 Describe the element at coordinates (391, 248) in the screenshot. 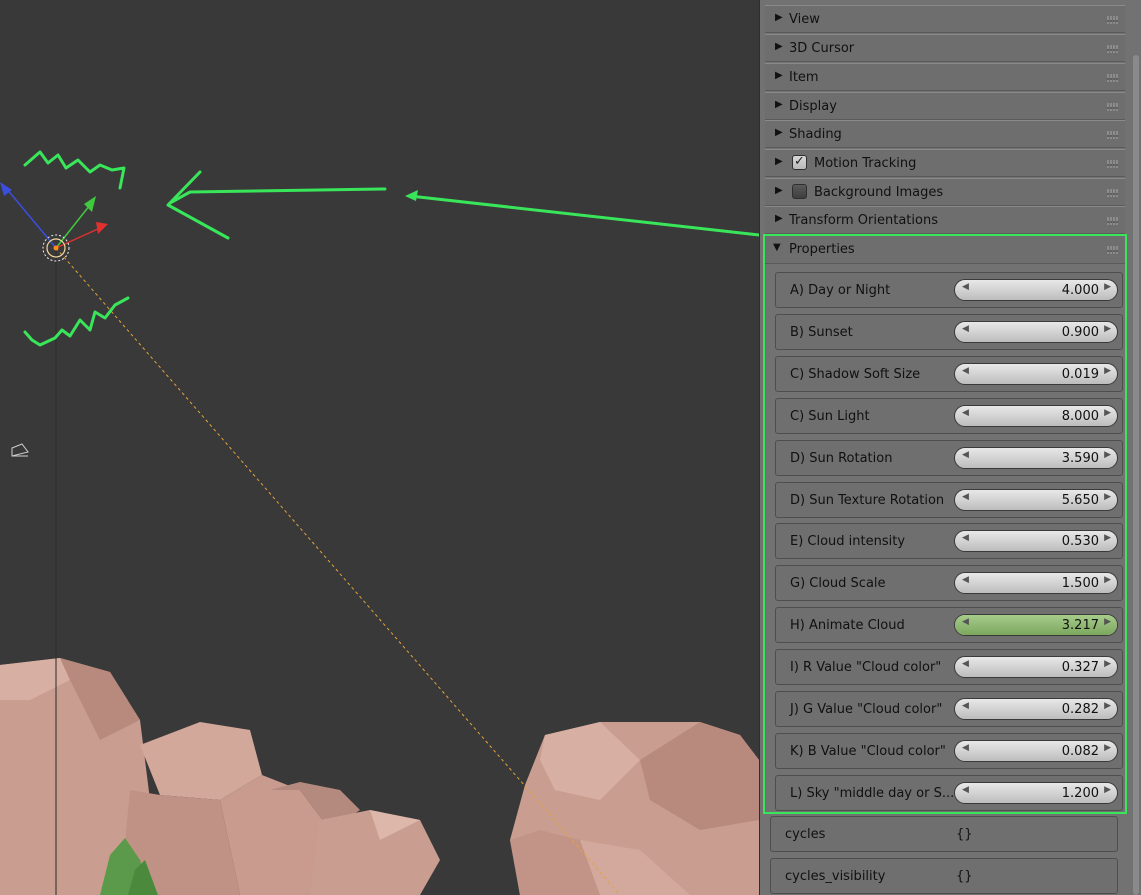

I see `annotation-scribbles` at that location.